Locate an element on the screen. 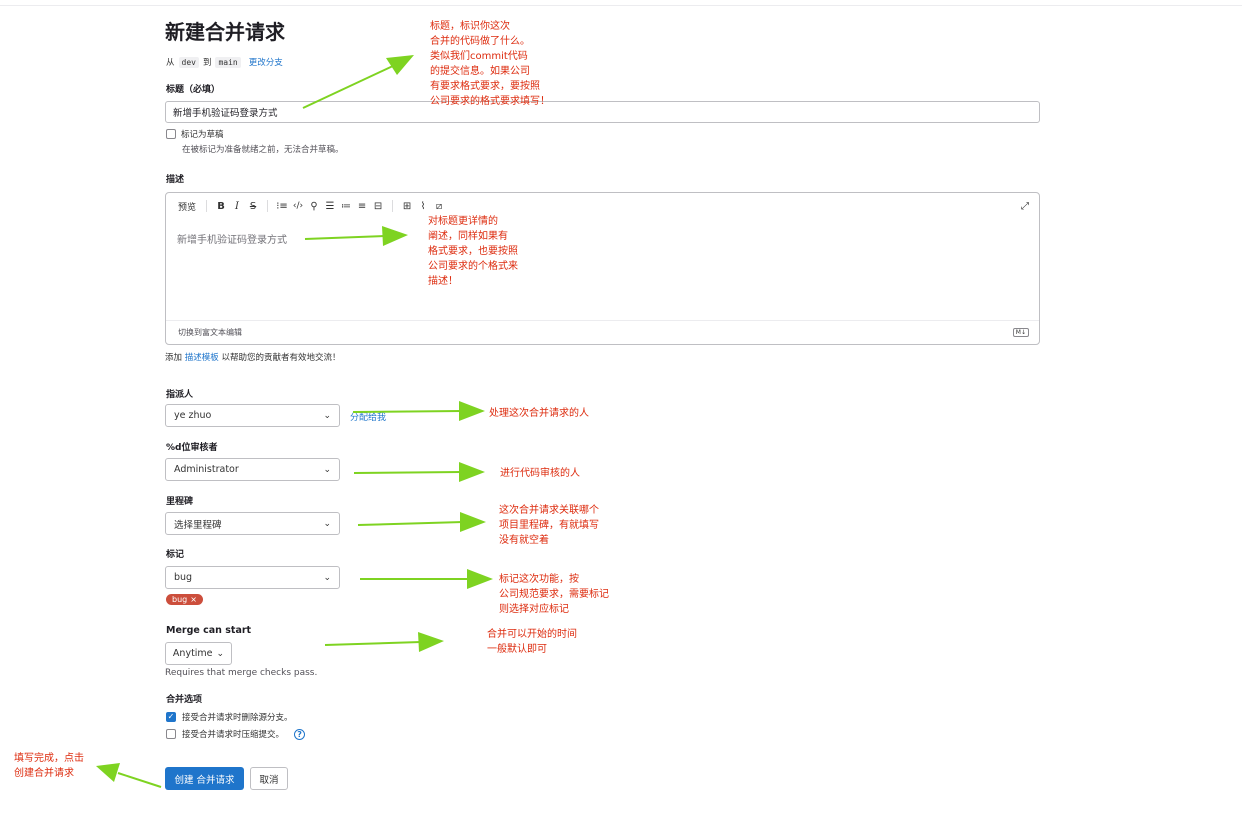  link-icon: ⚲ is located at coordinates (314, 206).